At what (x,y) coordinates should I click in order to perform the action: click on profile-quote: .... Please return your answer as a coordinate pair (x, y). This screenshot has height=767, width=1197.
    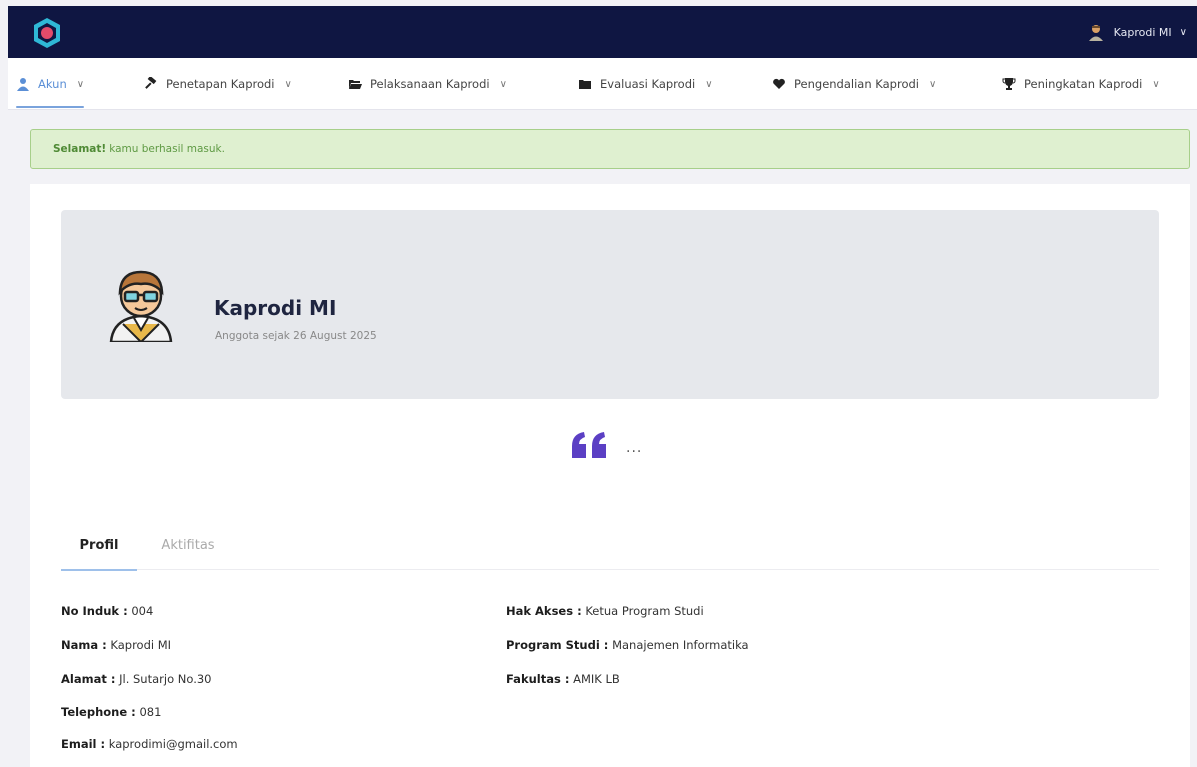
    Looking at the image, I should click on (634, 448).